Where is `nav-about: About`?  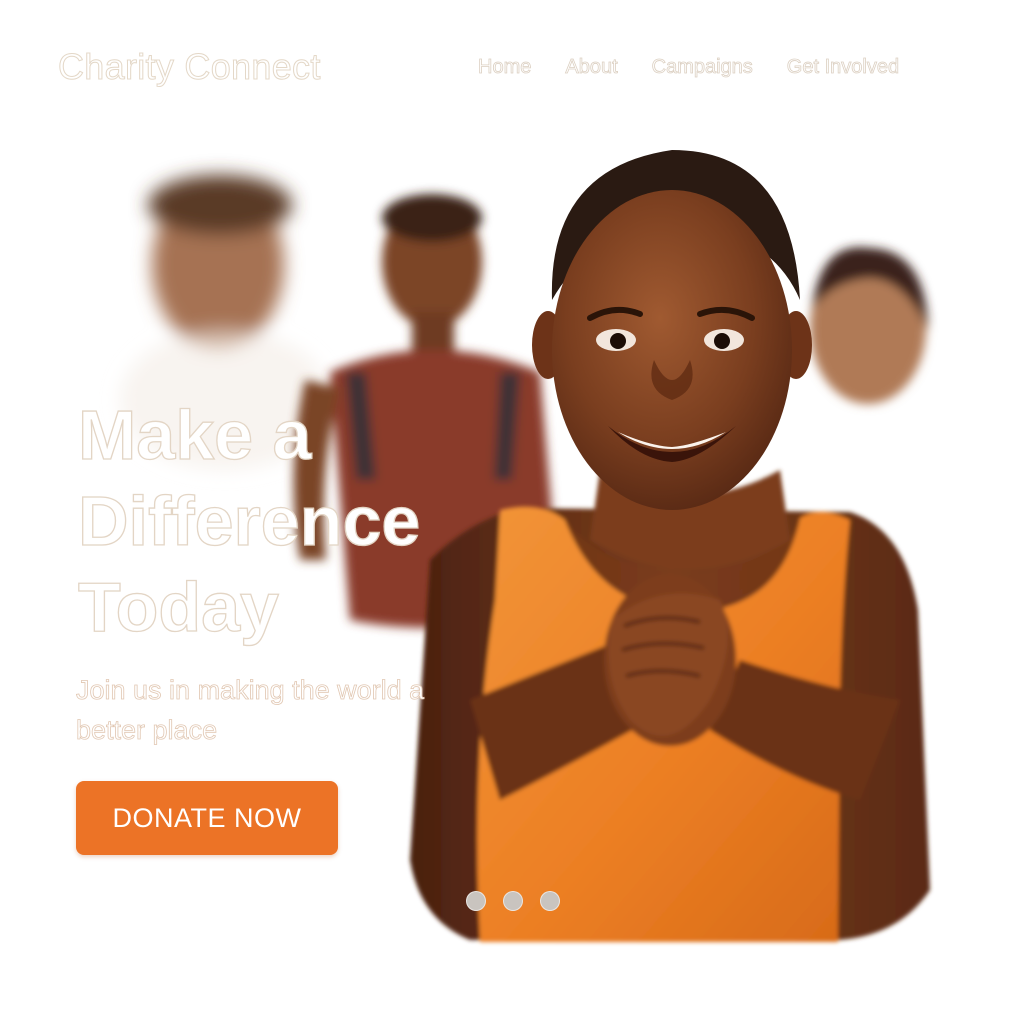
nav-about: About is located at coordinates (591, 67).